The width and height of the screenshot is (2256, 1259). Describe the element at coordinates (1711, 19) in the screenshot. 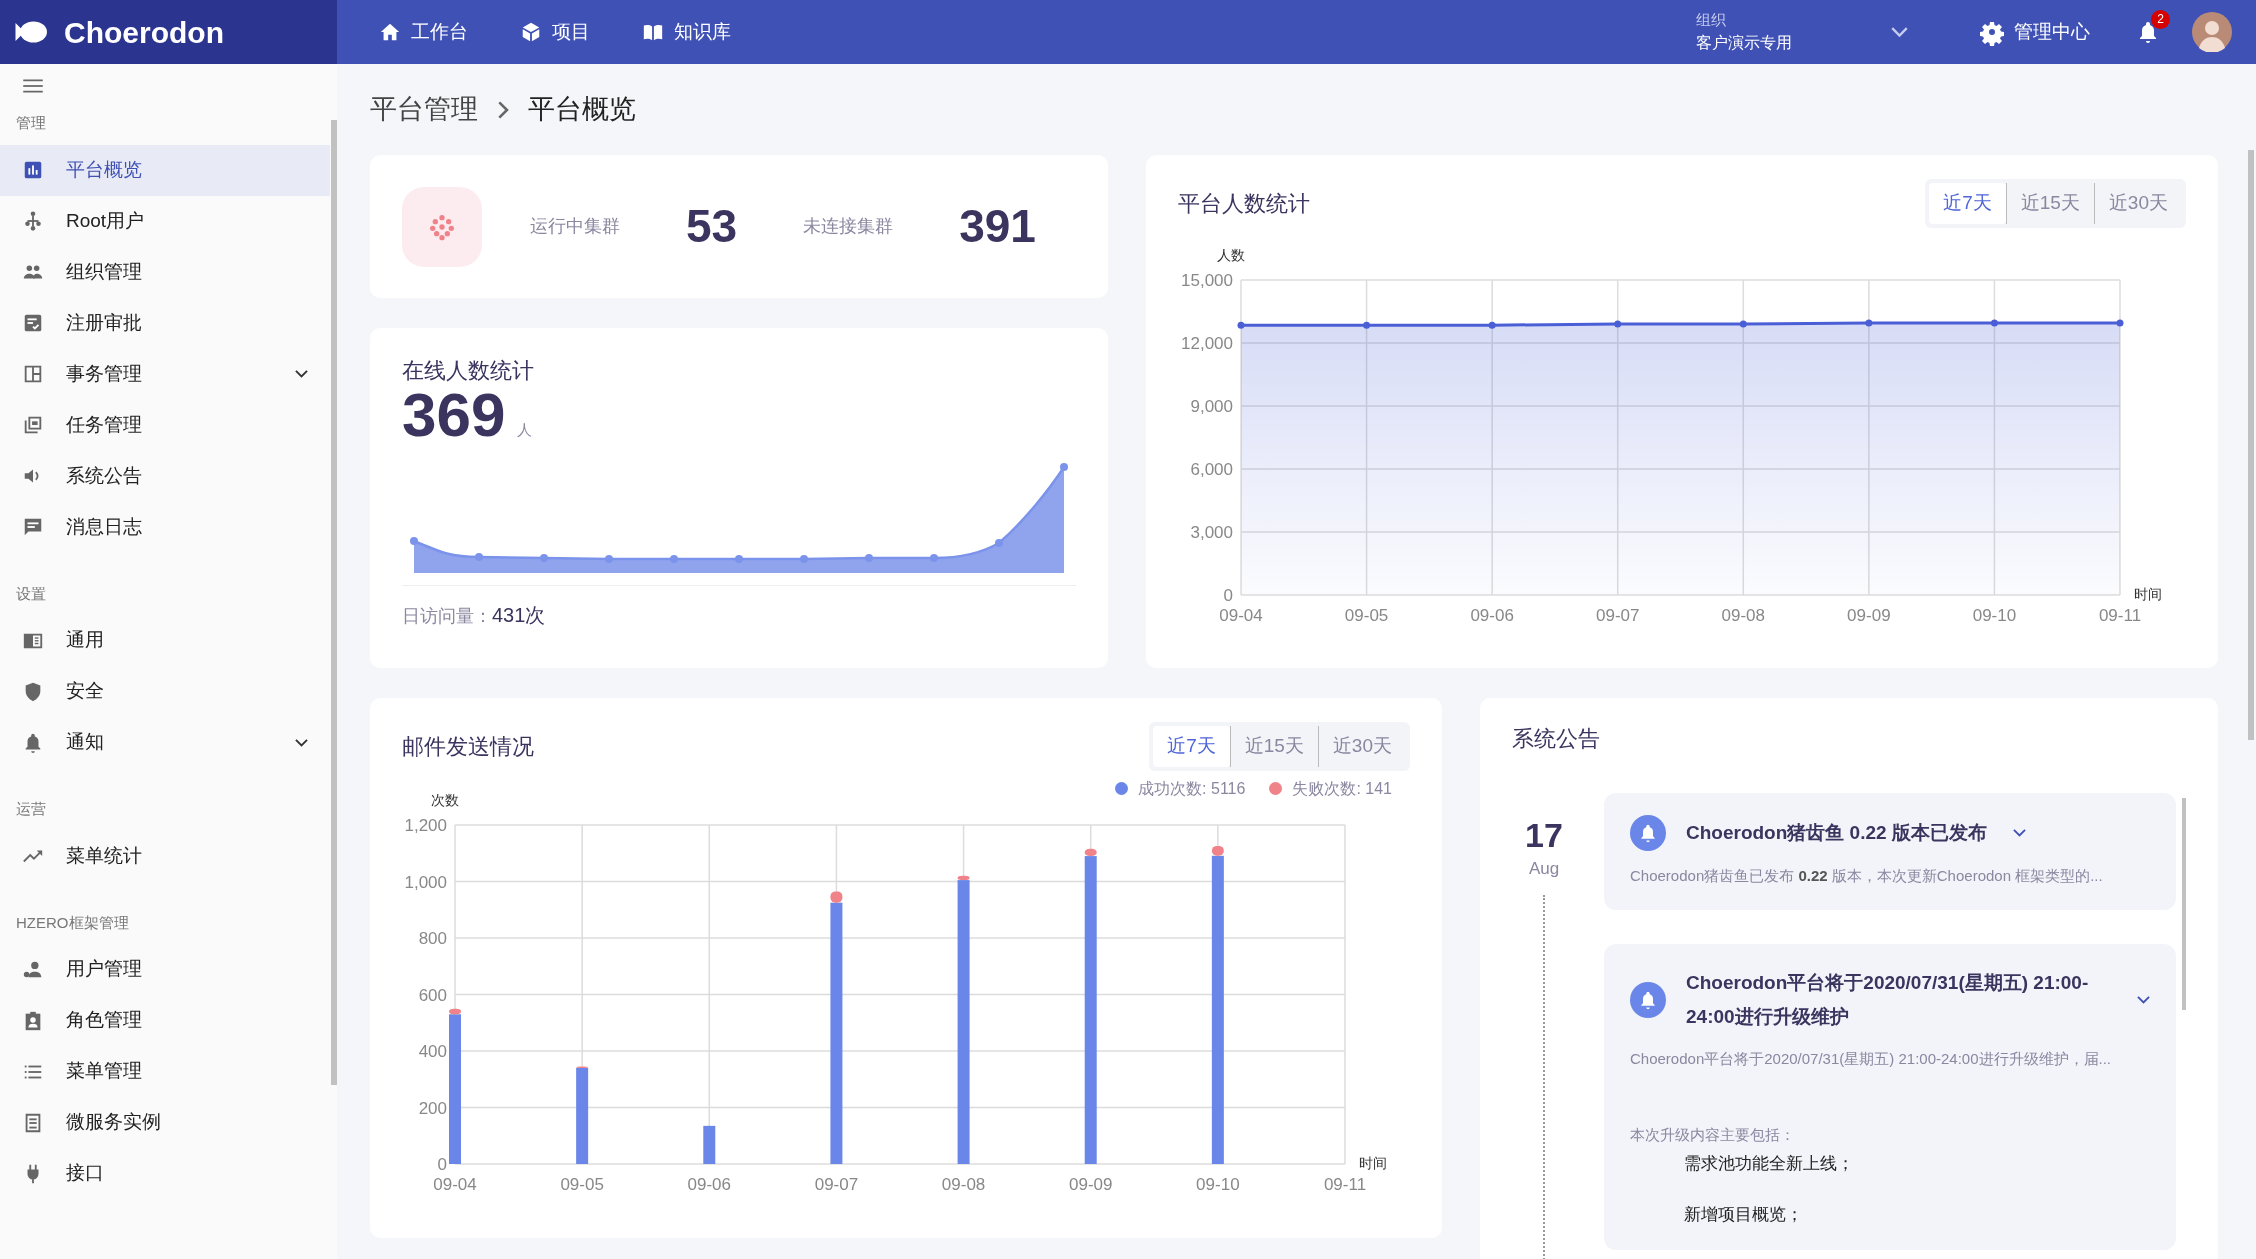

I see `org-label: 组织` at that location.